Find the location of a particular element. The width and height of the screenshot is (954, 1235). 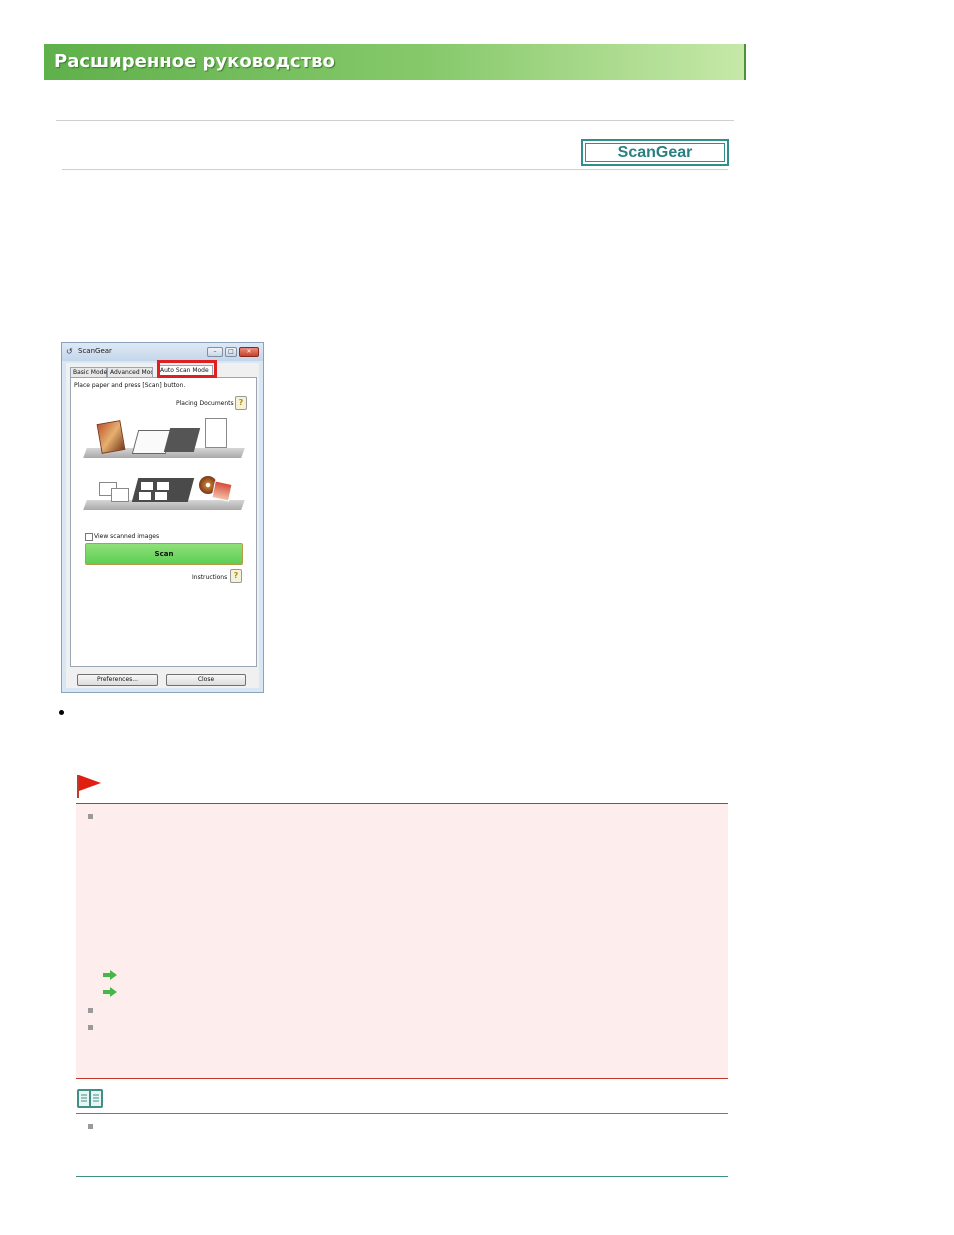

tab-basic-mode: Basic Mode is located at coordinates (88, 372).